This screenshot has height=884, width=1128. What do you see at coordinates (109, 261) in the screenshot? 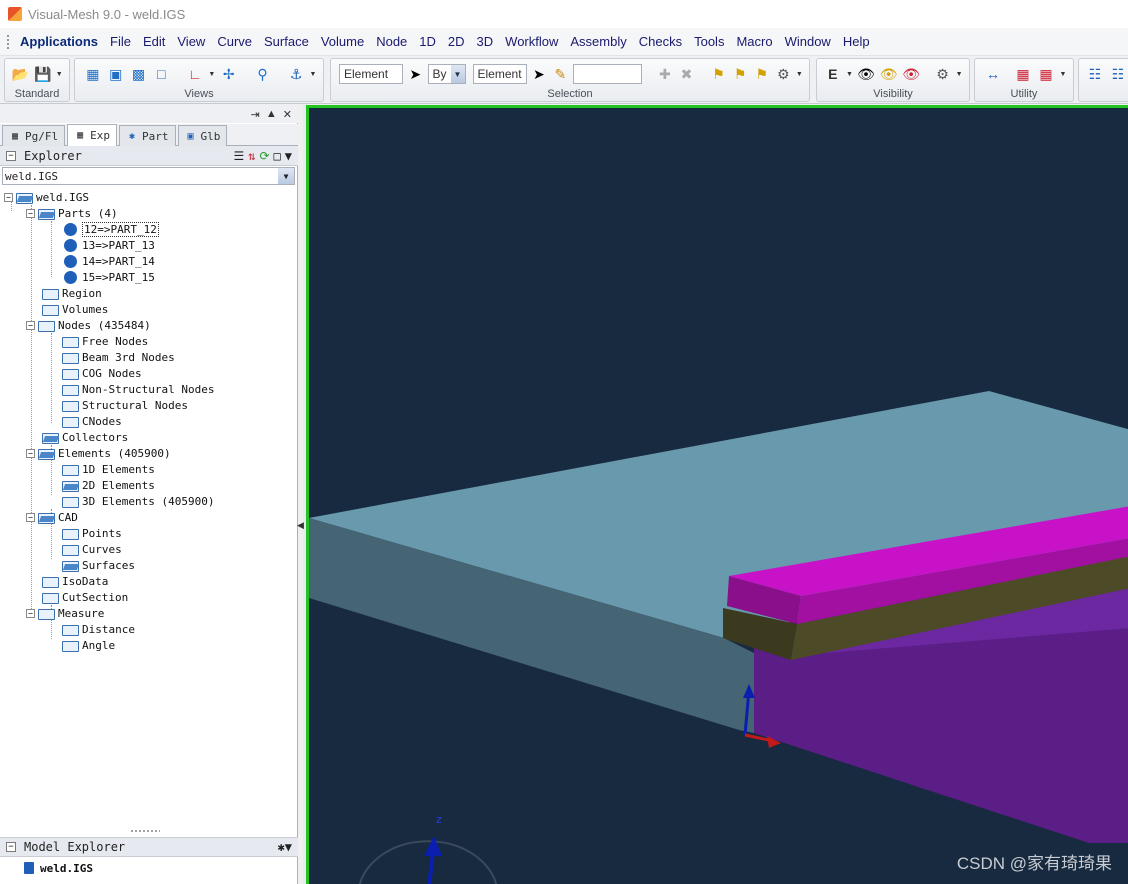
I see `tree-part-item: 14=>PART_14` at bounding box center [109, 261].